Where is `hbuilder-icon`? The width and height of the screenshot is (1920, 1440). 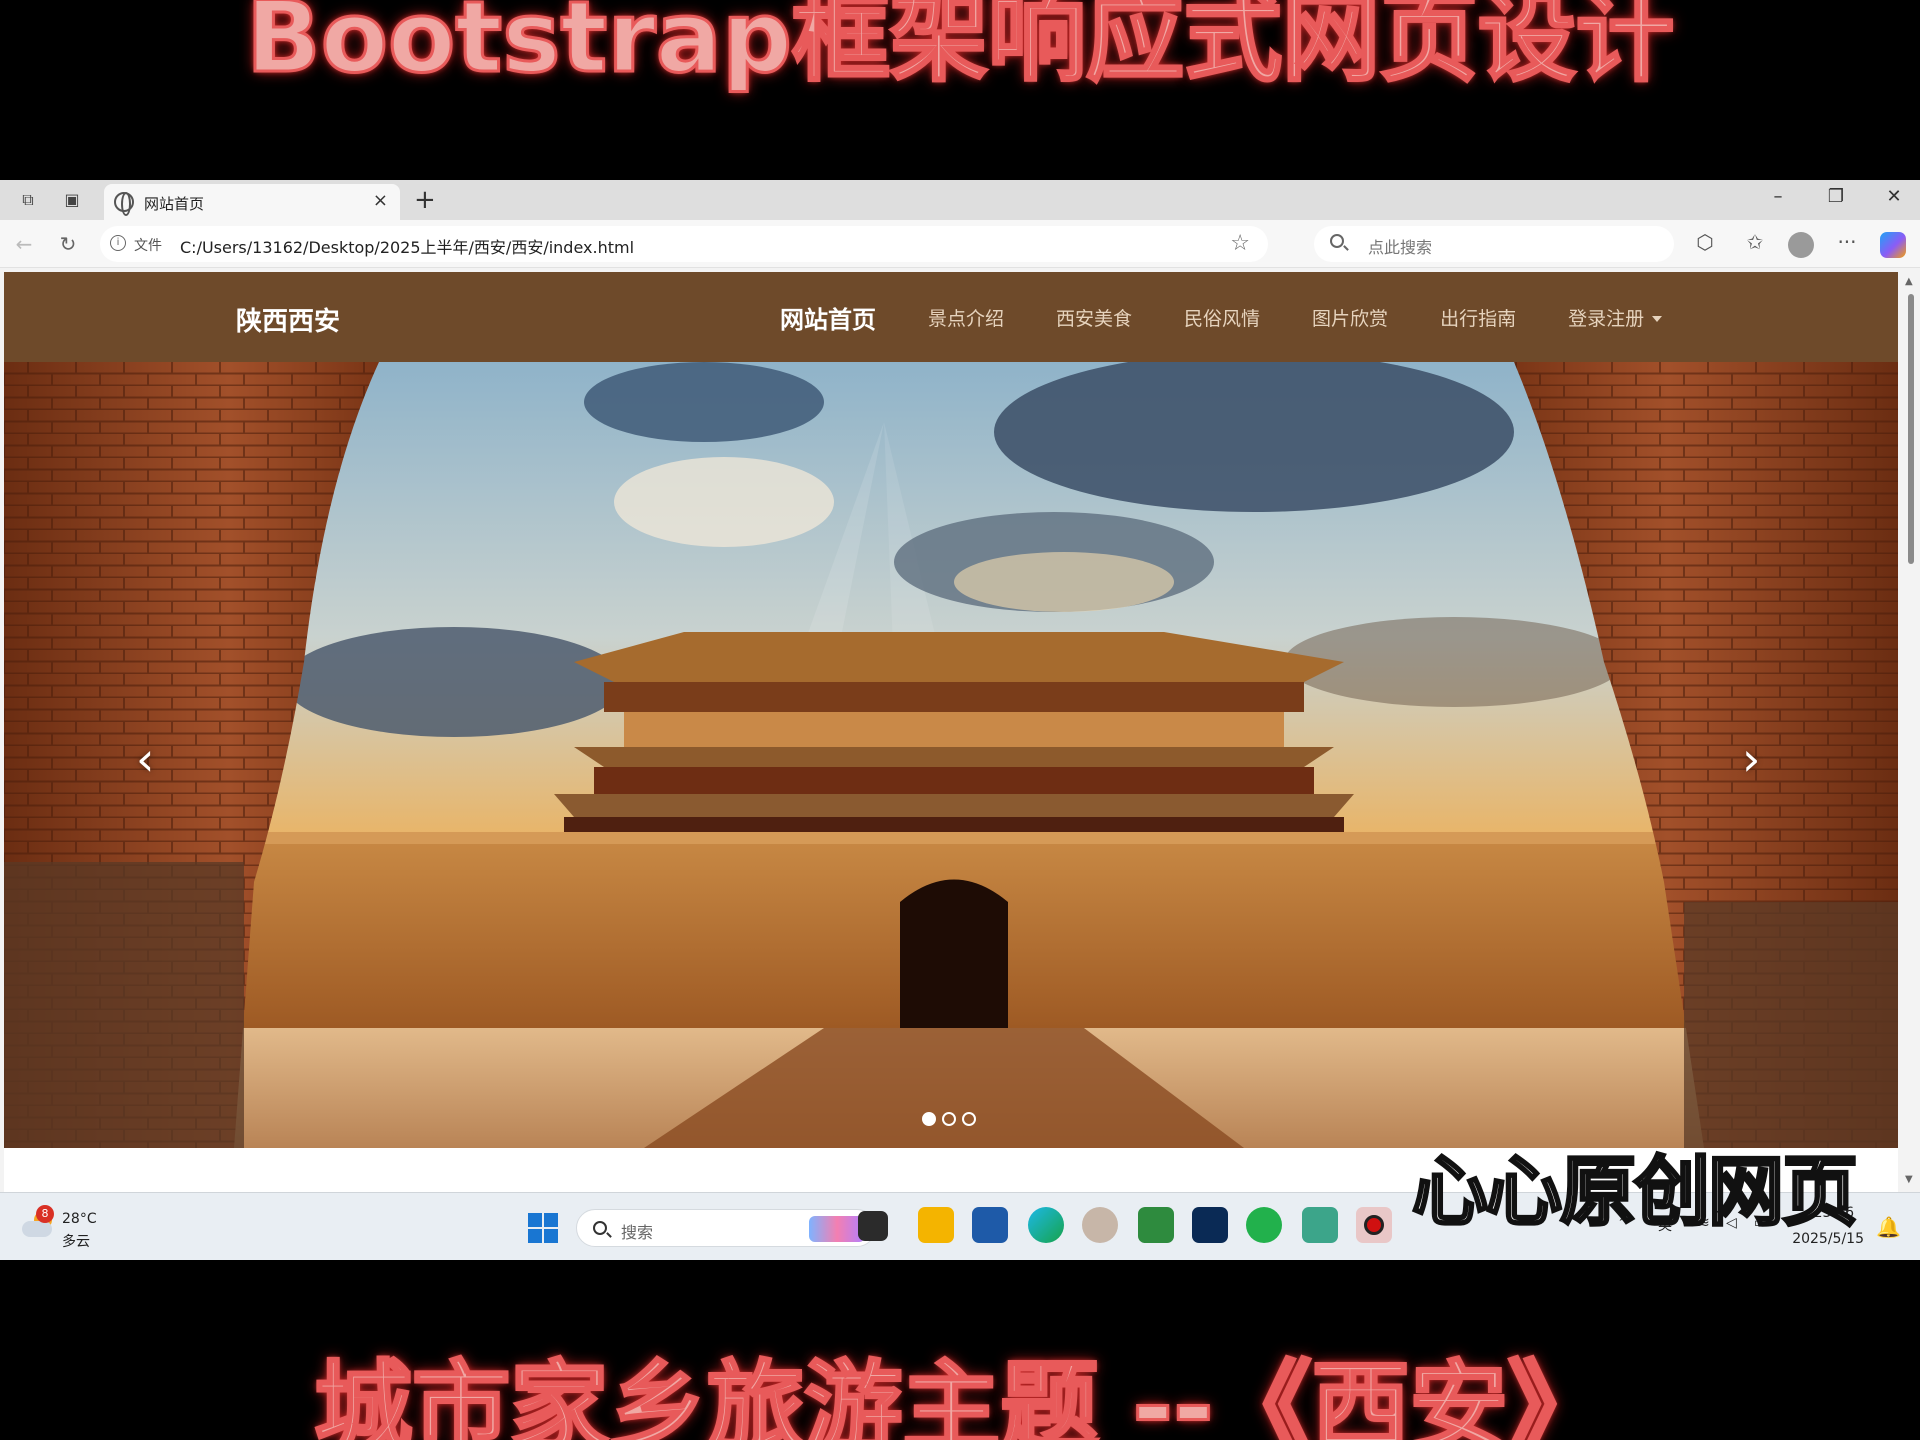 hbuilder-icon is located at coordinates (1156, 1225).